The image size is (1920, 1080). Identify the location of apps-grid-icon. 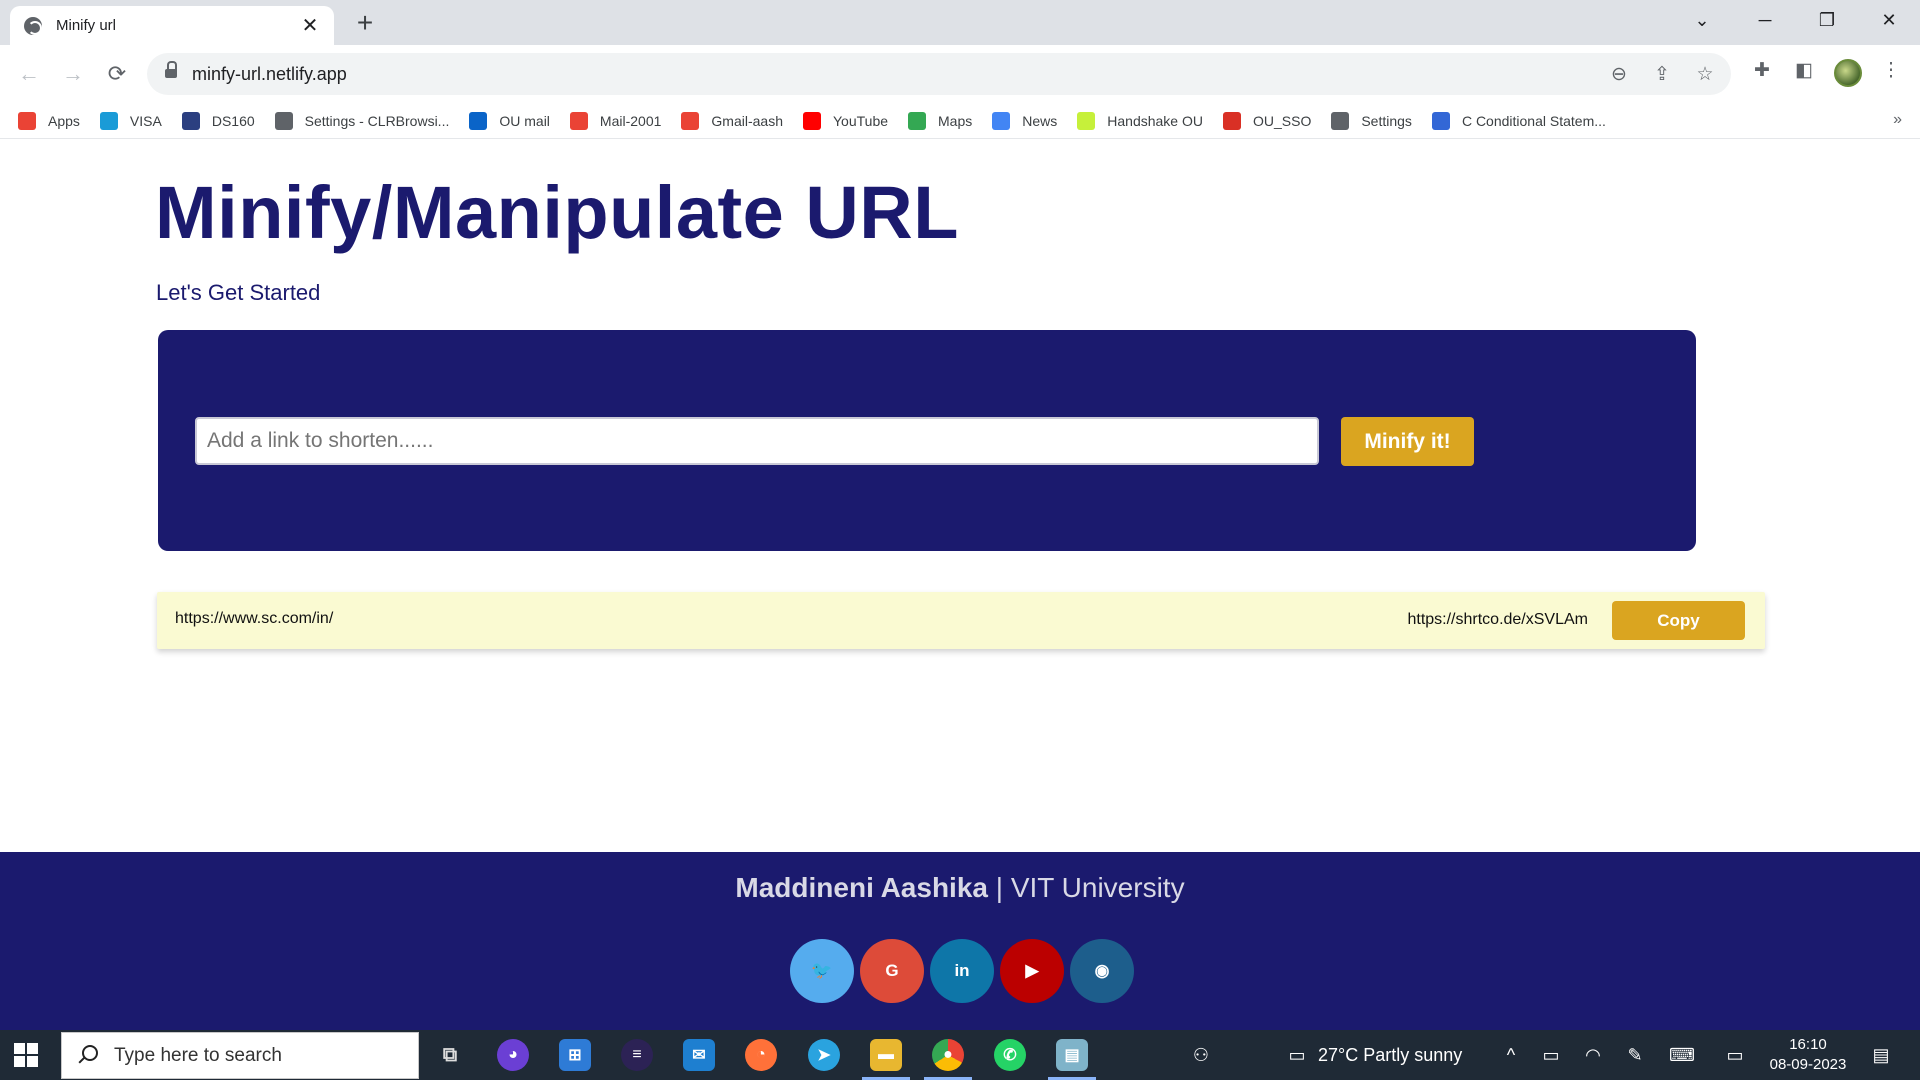
(27, 120).